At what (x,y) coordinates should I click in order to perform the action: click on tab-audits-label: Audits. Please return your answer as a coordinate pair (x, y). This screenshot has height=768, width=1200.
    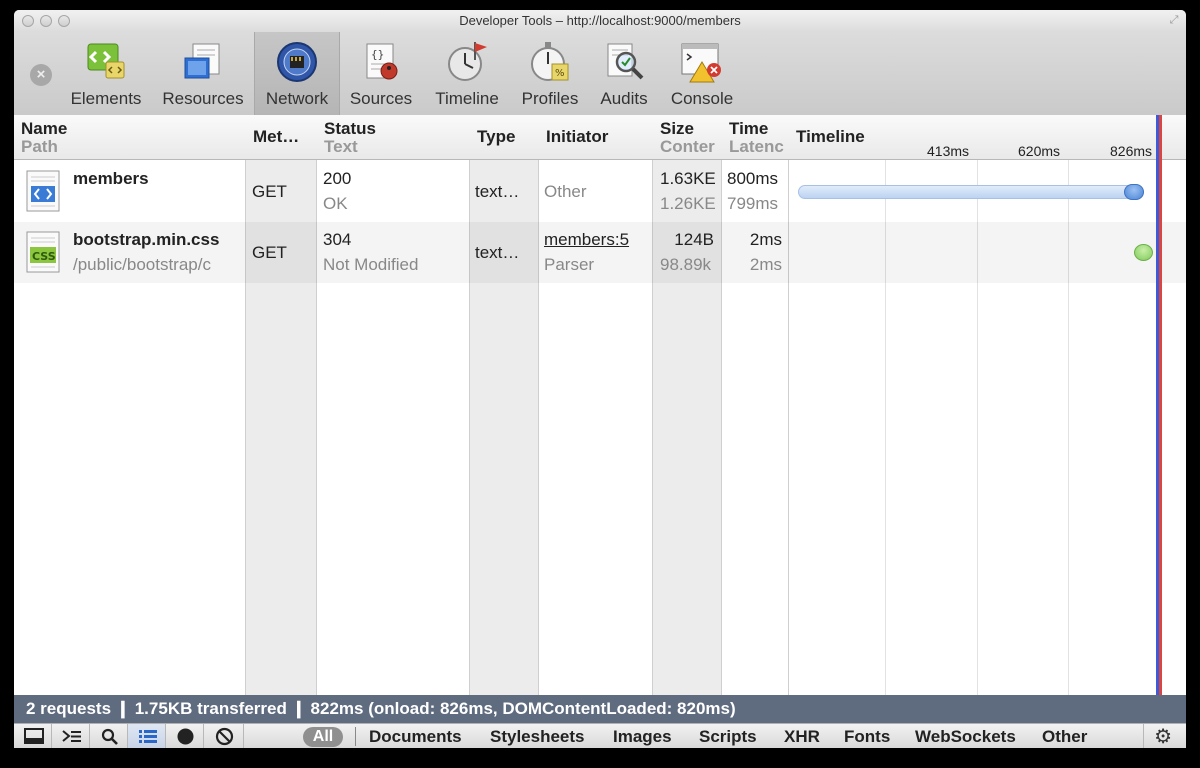
    Looking at the image, I should click on (624, 98).